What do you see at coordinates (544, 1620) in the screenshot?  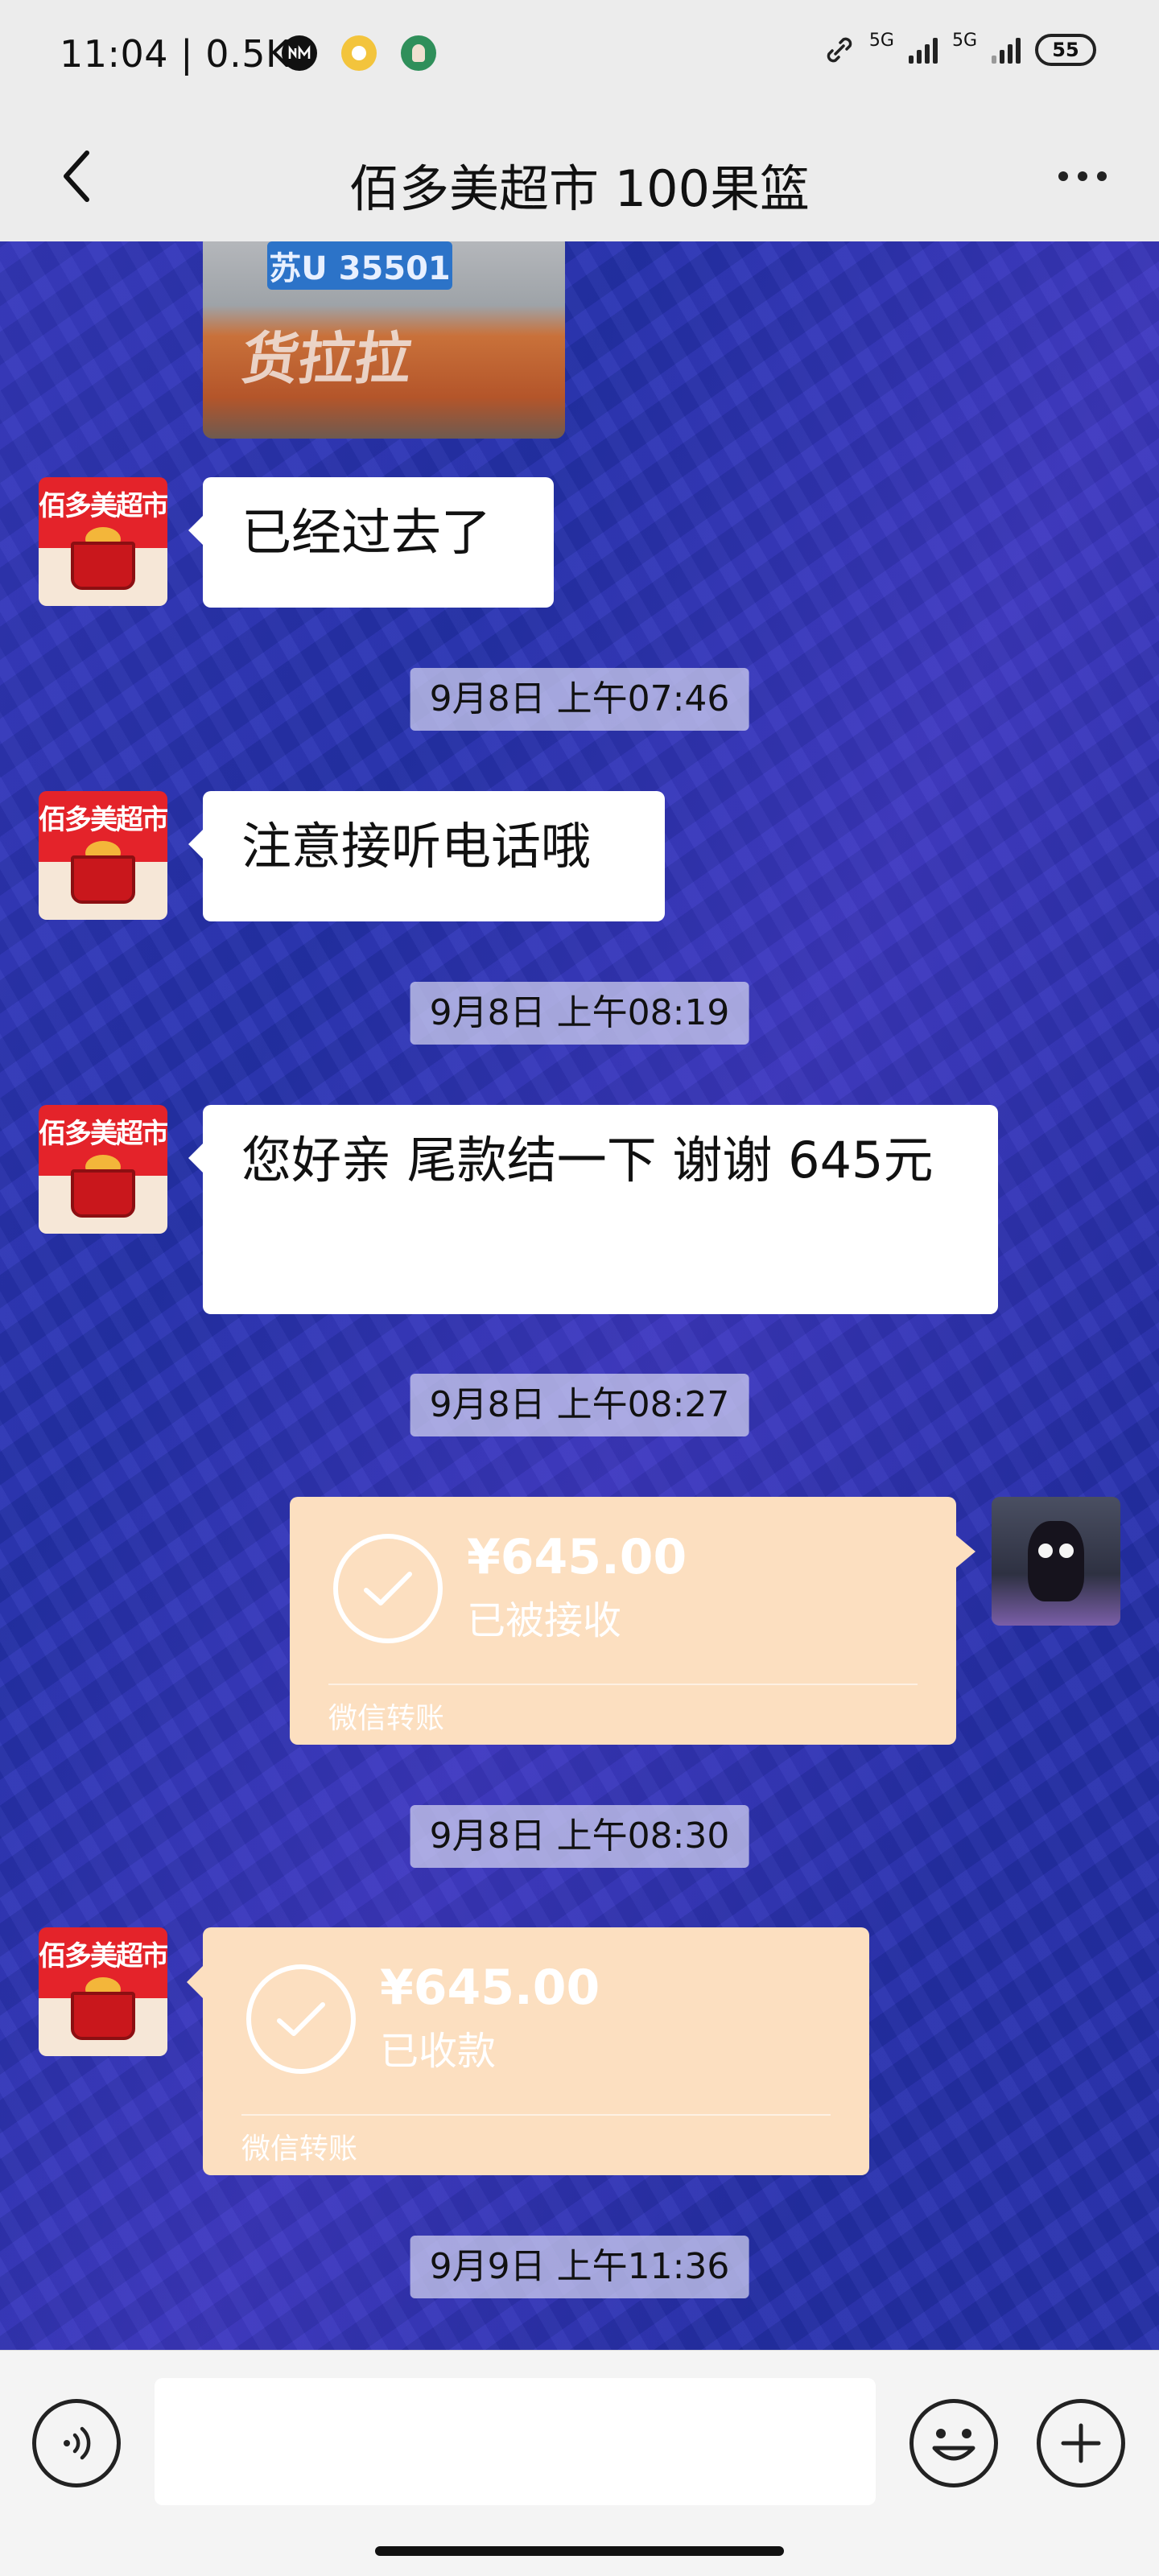 I see `transfer-status: 已被接收` at bounding box center [544, 1620].